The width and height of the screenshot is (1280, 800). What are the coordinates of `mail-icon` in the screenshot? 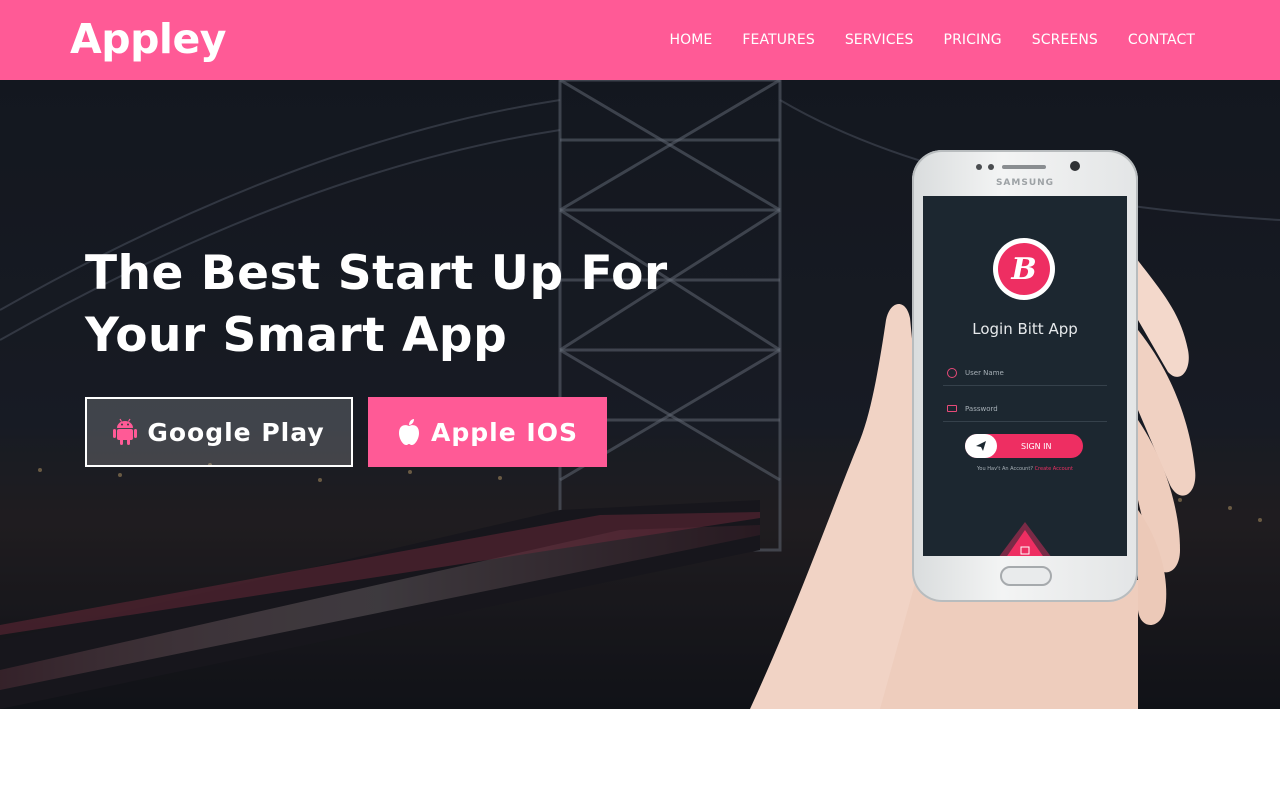 It's located at (952, 408).